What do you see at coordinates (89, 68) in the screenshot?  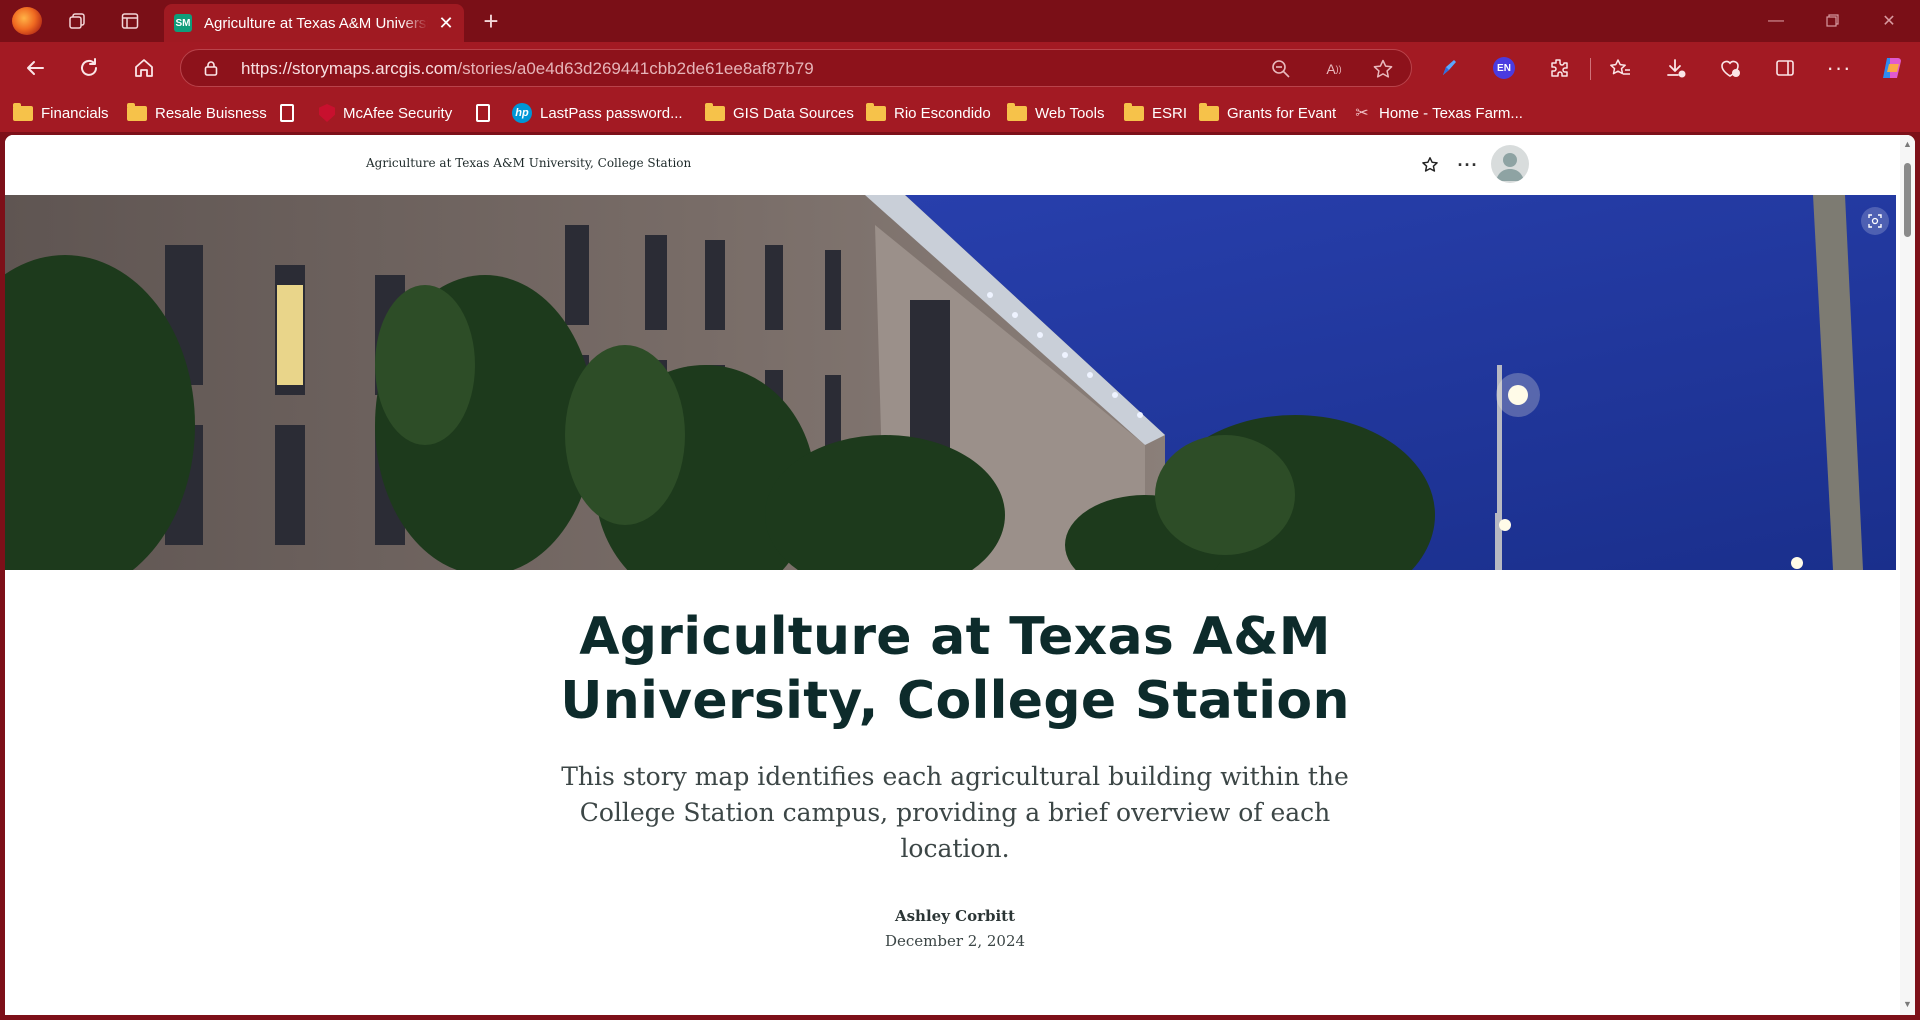 I see `refresh-button` at bounding box center [89, 68].